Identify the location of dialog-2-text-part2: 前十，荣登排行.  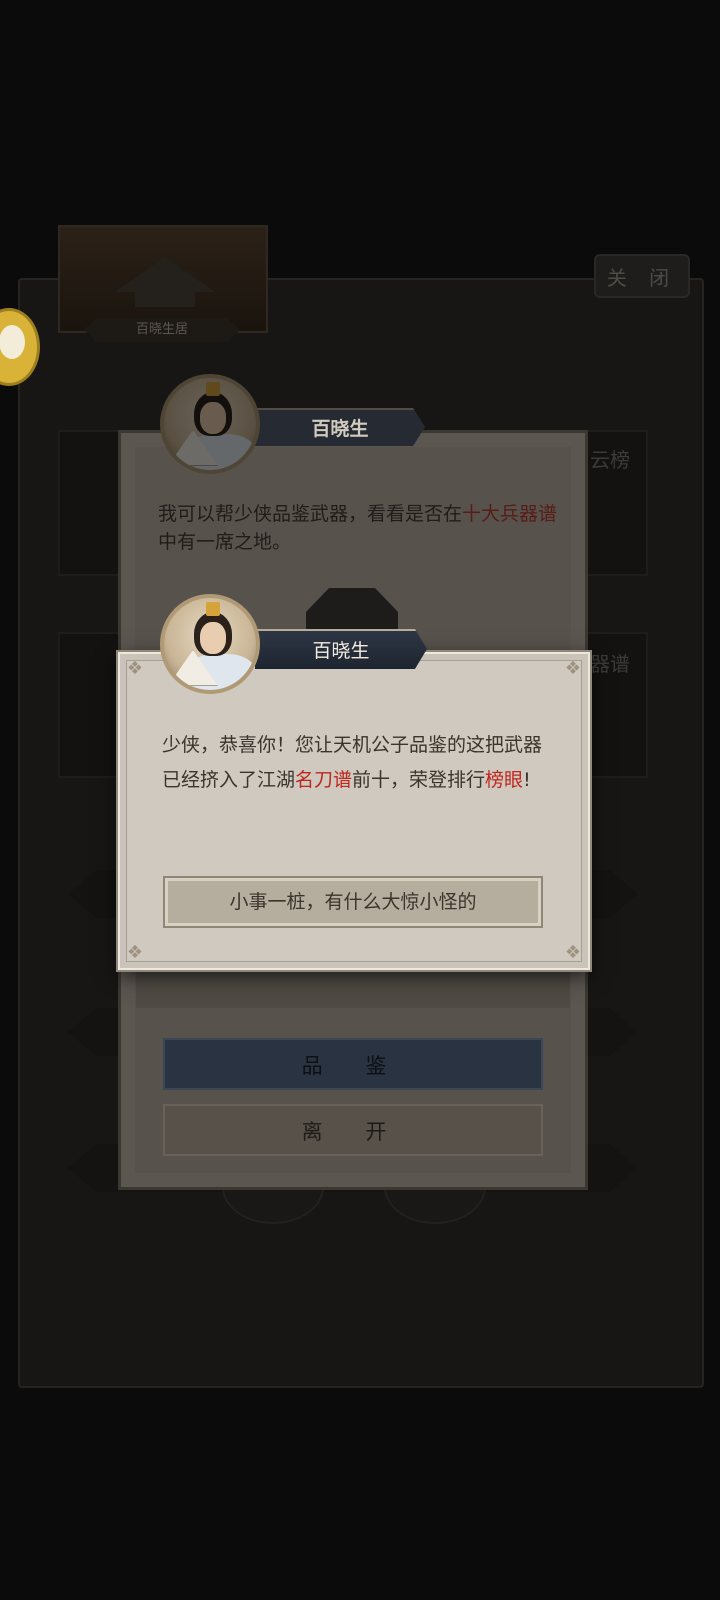
(419, 780).